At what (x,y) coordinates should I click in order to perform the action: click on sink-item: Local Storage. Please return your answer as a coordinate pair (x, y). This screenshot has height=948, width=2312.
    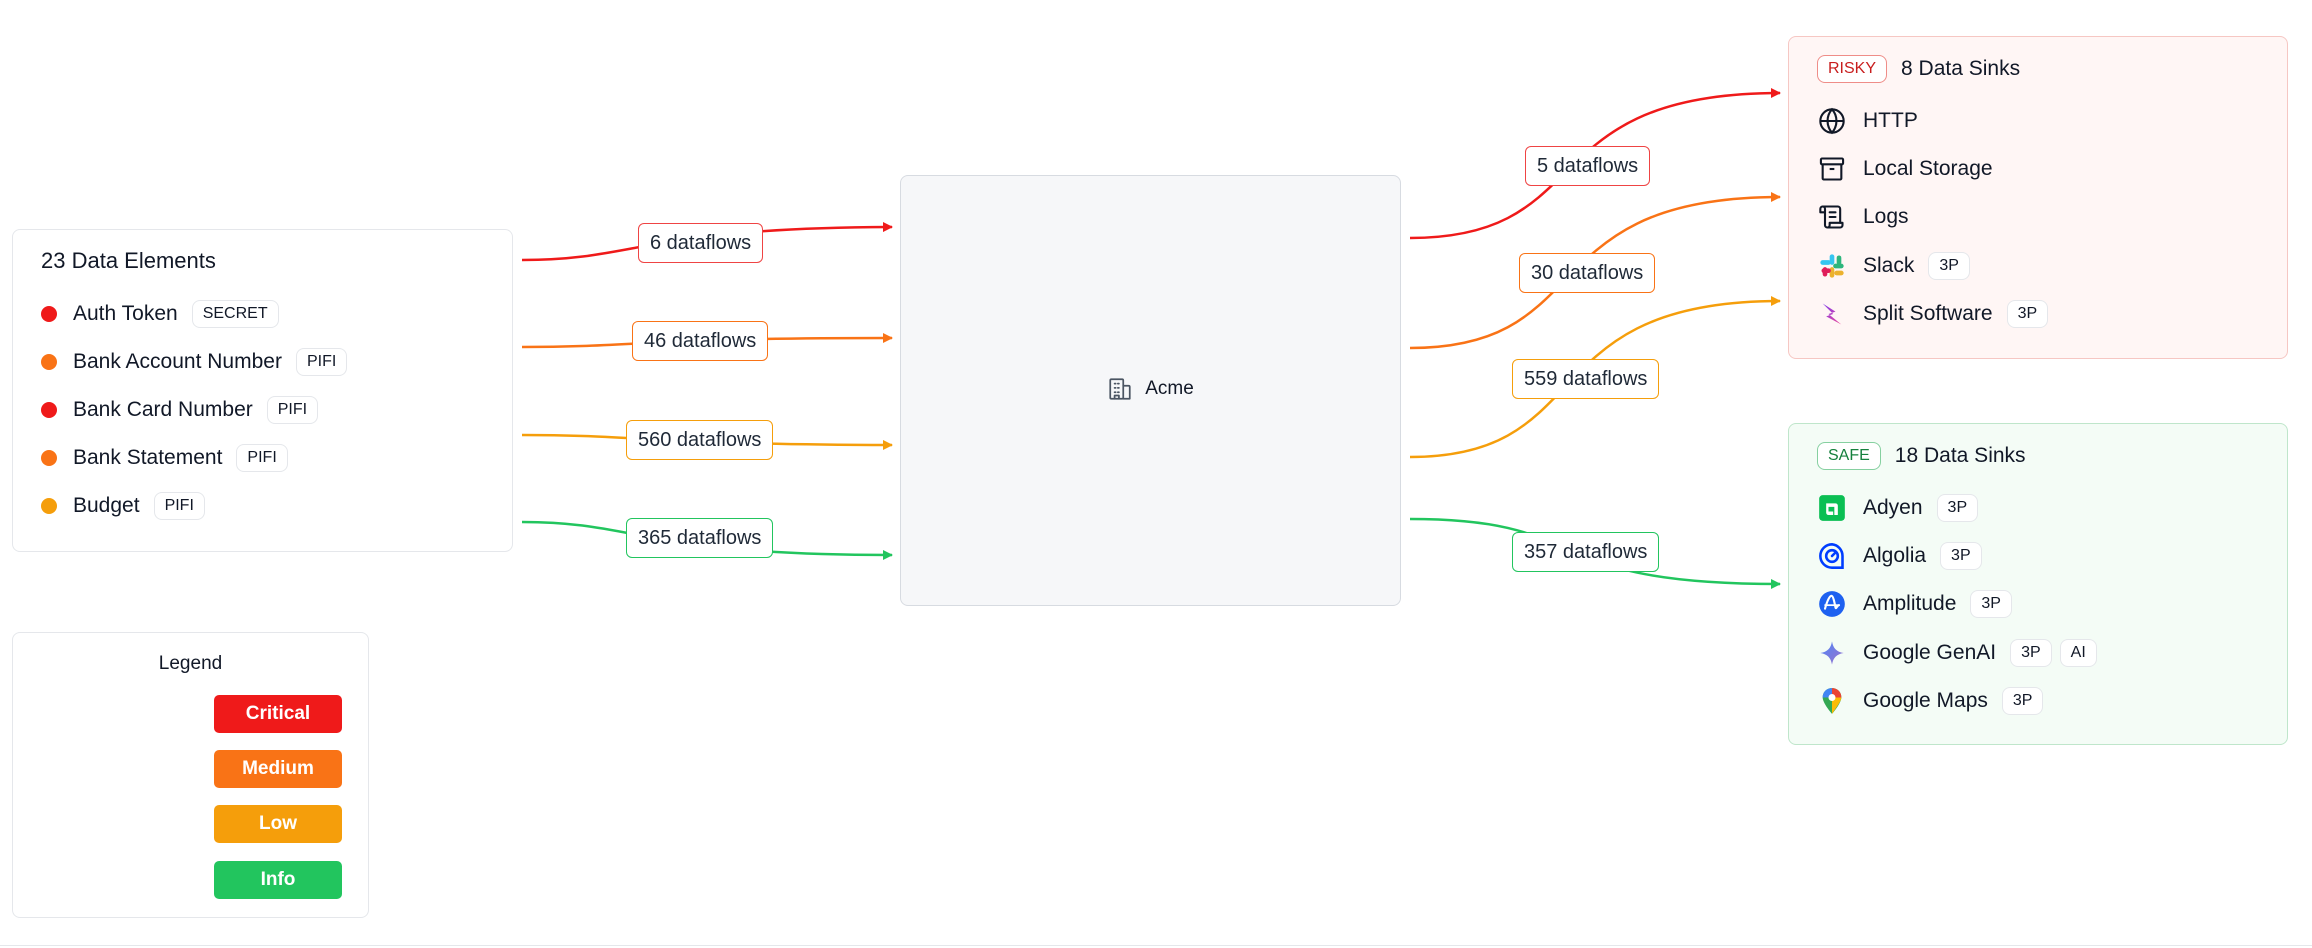
    Looking at the image, I should click on (1905, 169).